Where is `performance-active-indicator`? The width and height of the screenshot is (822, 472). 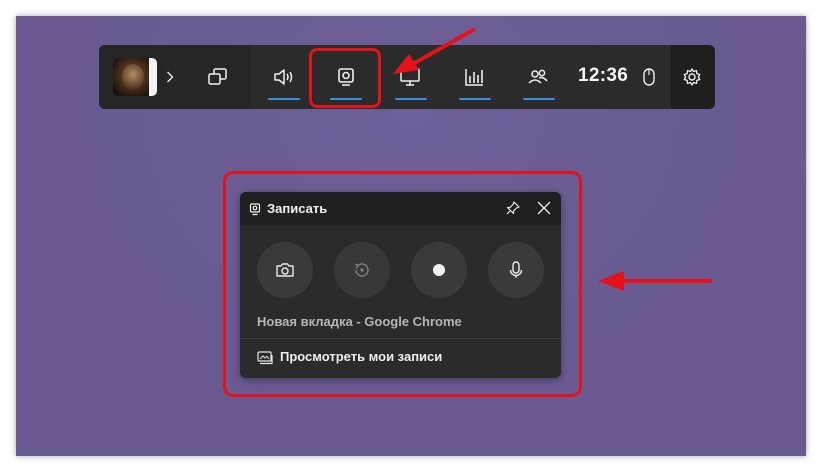
performance-active-indicator is located at coordinates (411, 99).